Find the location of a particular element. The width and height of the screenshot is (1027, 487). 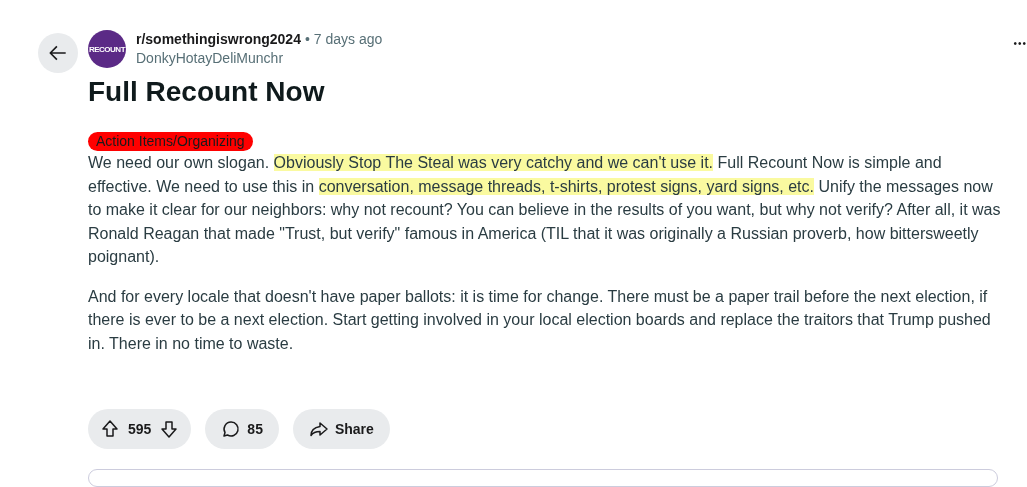

comments-button: 85 is located at coordinates (242, 429).